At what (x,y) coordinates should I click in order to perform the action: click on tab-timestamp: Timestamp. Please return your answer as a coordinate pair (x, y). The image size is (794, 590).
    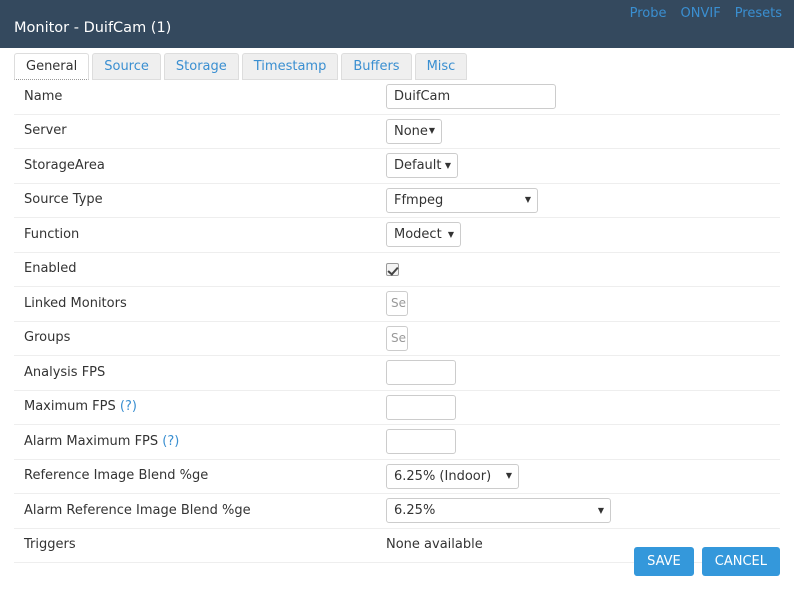
    Looking at the image, I should click on (290, 66).